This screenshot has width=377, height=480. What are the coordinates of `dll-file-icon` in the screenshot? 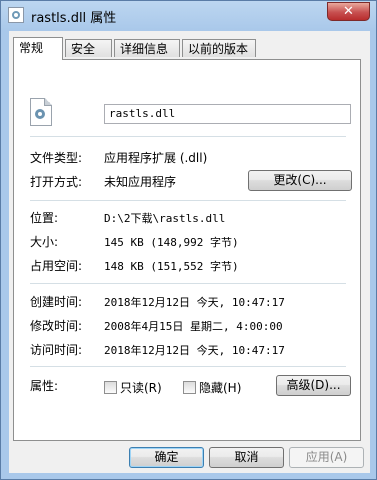 It's located at (16, 15).